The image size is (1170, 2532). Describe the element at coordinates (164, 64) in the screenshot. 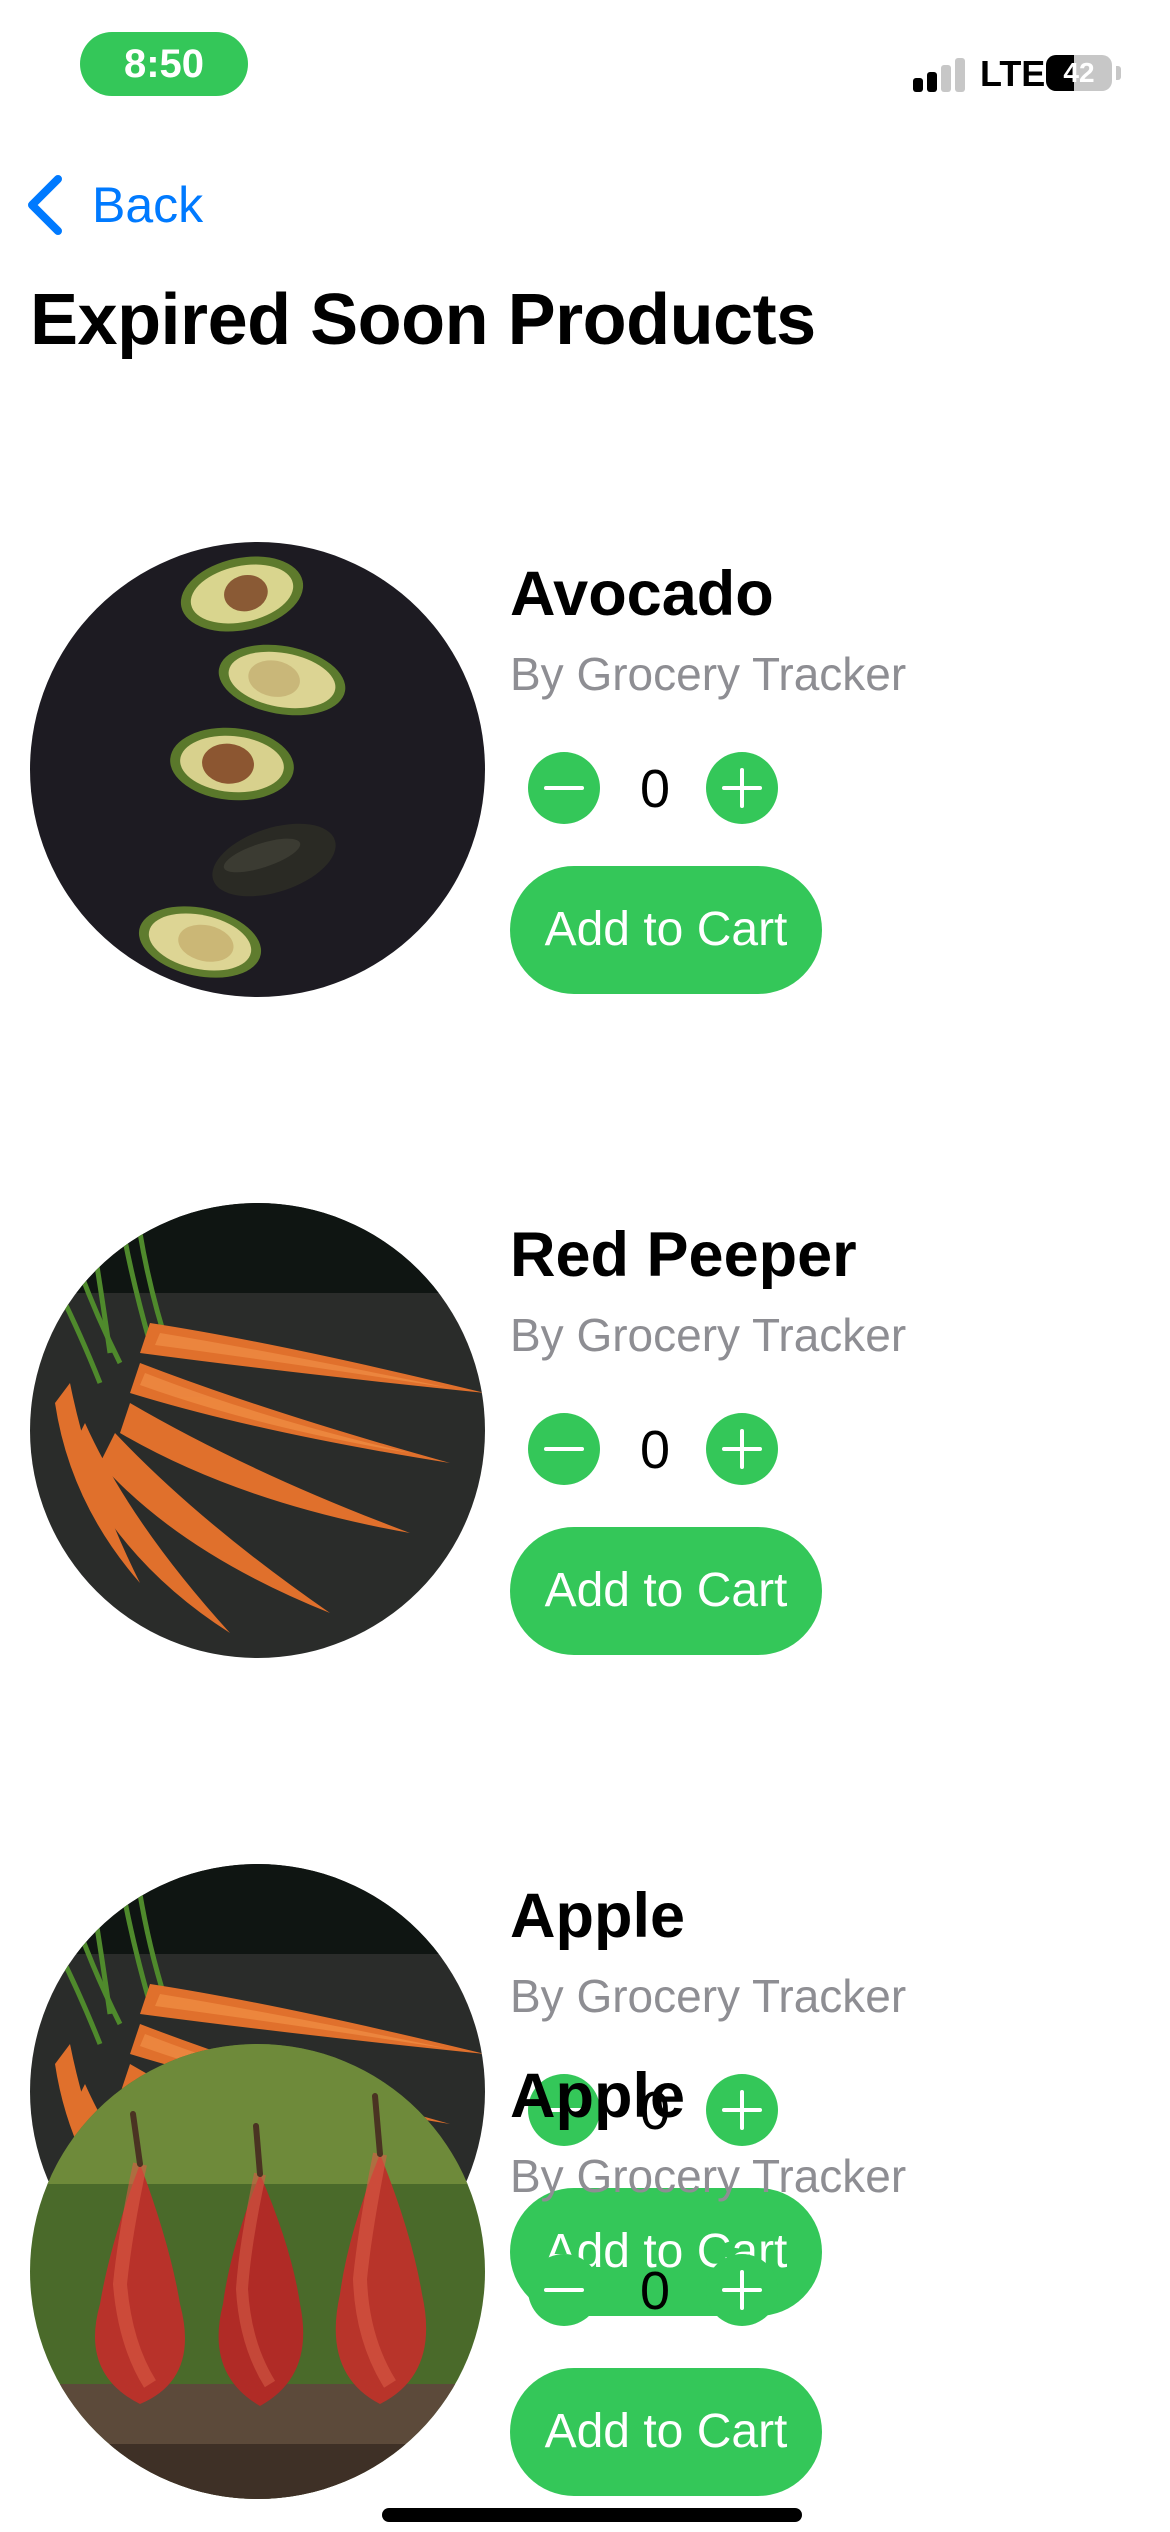

I see `status-time: 8:50` at that location.